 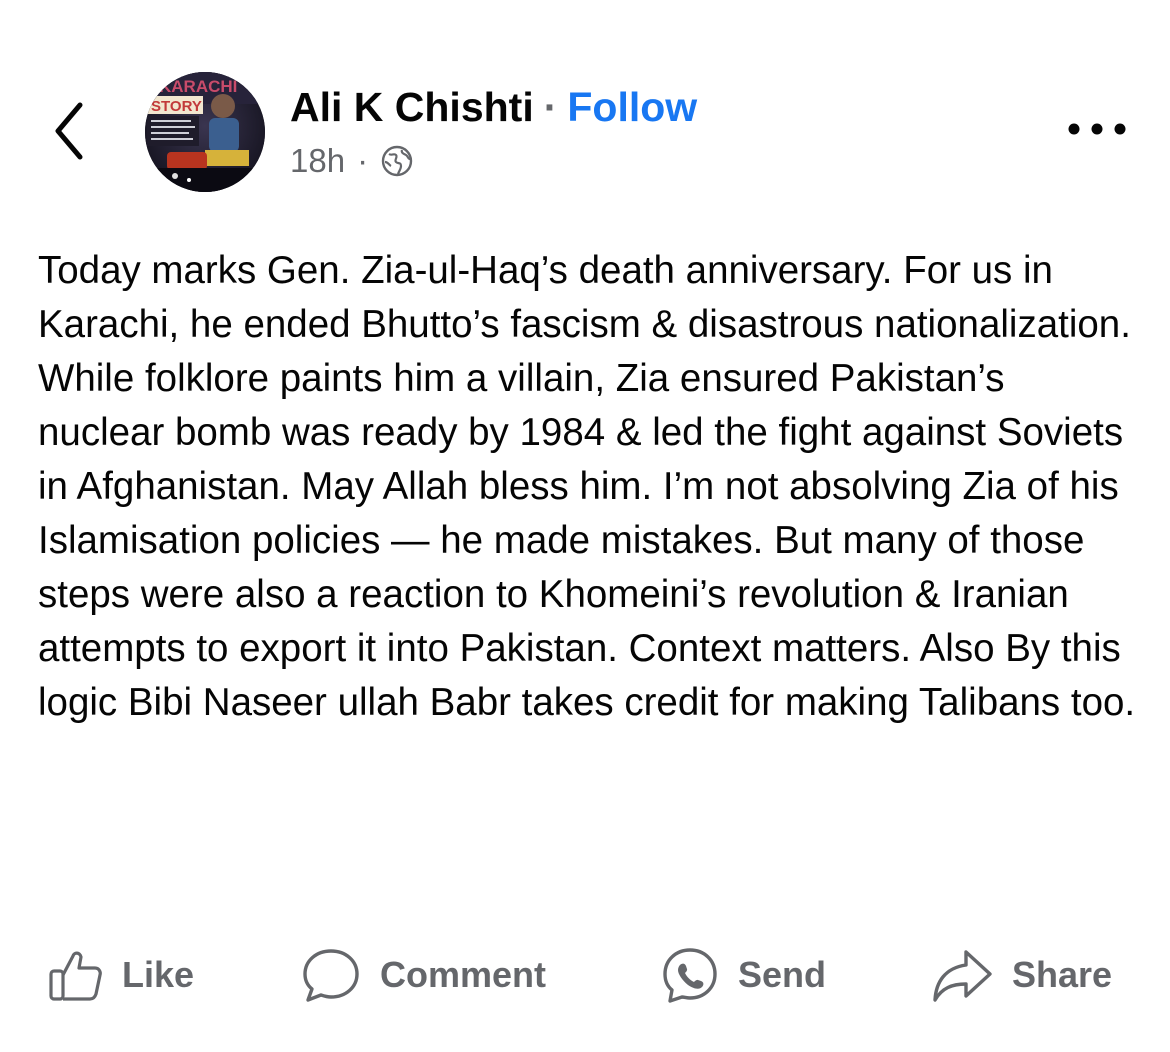 What do you see at coordinates (412, 107) in the screenshot?
I see `author-name: Ali K Chishti` at bounding box center [412, 107].